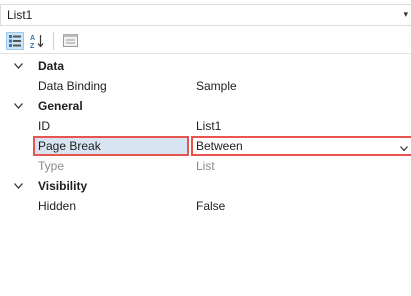 Image resolution: width=411 pixels, height=296 pixels. I want to click on alphabetical-sort-icon: A Z, so click(37, 41).